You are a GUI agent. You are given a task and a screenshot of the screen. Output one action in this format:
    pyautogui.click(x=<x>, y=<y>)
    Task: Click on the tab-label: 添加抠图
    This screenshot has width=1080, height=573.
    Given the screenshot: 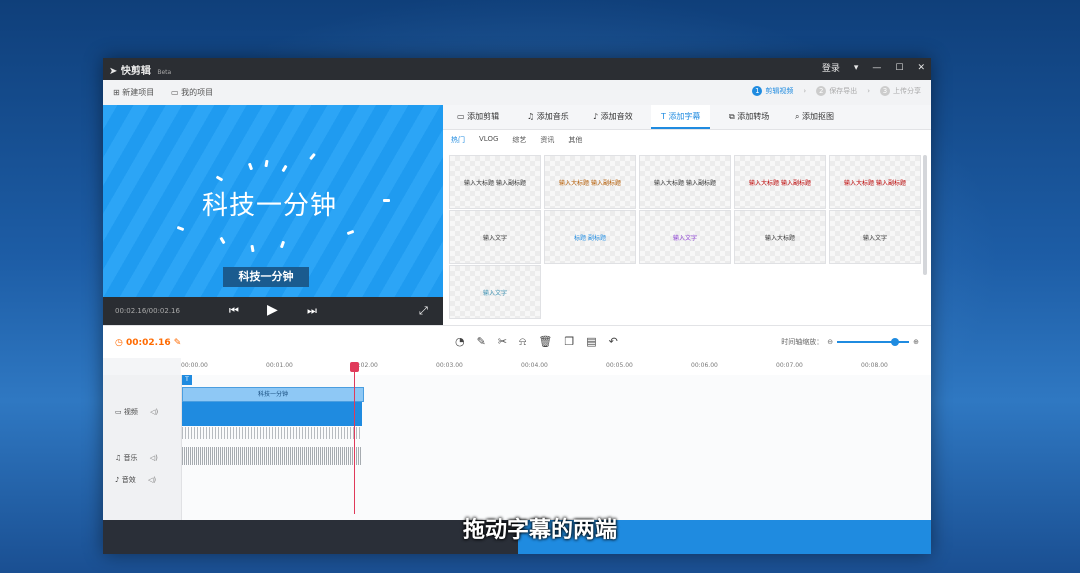 What is the action you would take?
    pyautogui.click(x=818, y=116)
    